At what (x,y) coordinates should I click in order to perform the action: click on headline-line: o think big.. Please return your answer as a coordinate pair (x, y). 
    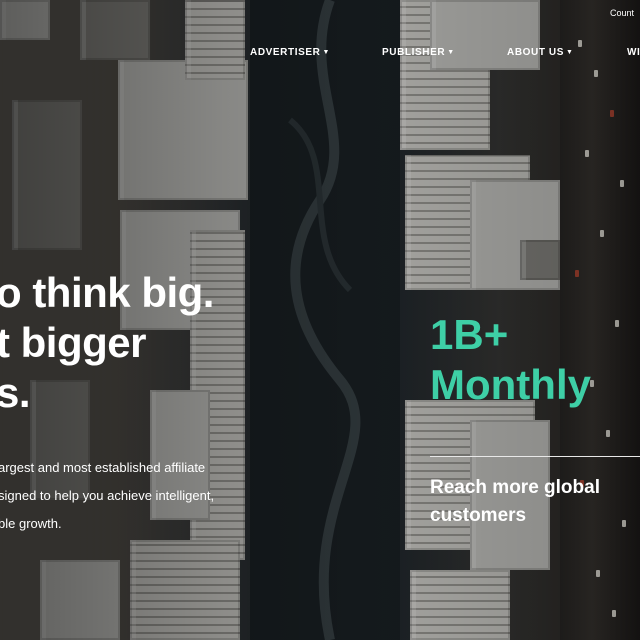
    Looking at the image, I should click on (107, 292).